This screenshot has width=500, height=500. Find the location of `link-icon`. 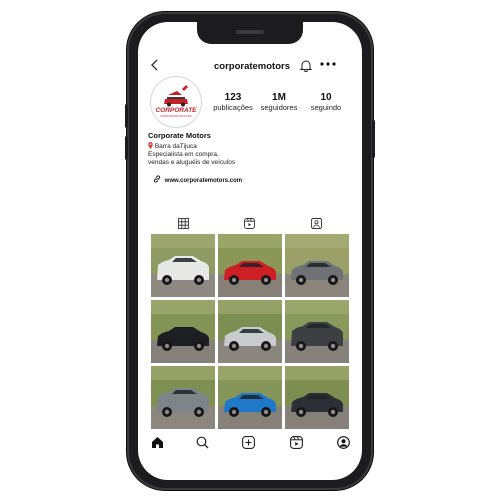

link-icon is located at coordinates (157, 179).